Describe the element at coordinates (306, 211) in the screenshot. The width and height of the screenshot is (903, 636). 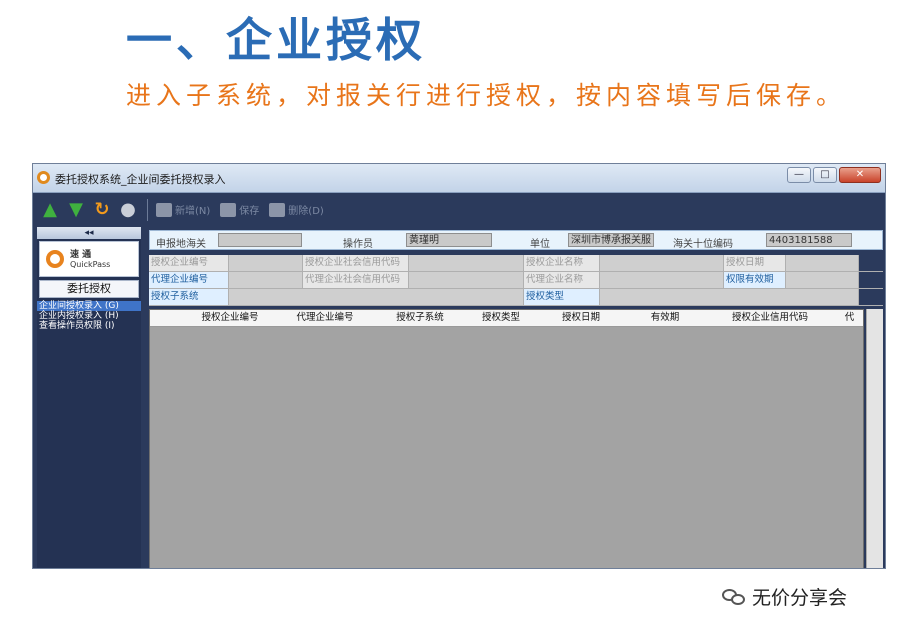
I see `delete-label: 删除(D)` at that location.